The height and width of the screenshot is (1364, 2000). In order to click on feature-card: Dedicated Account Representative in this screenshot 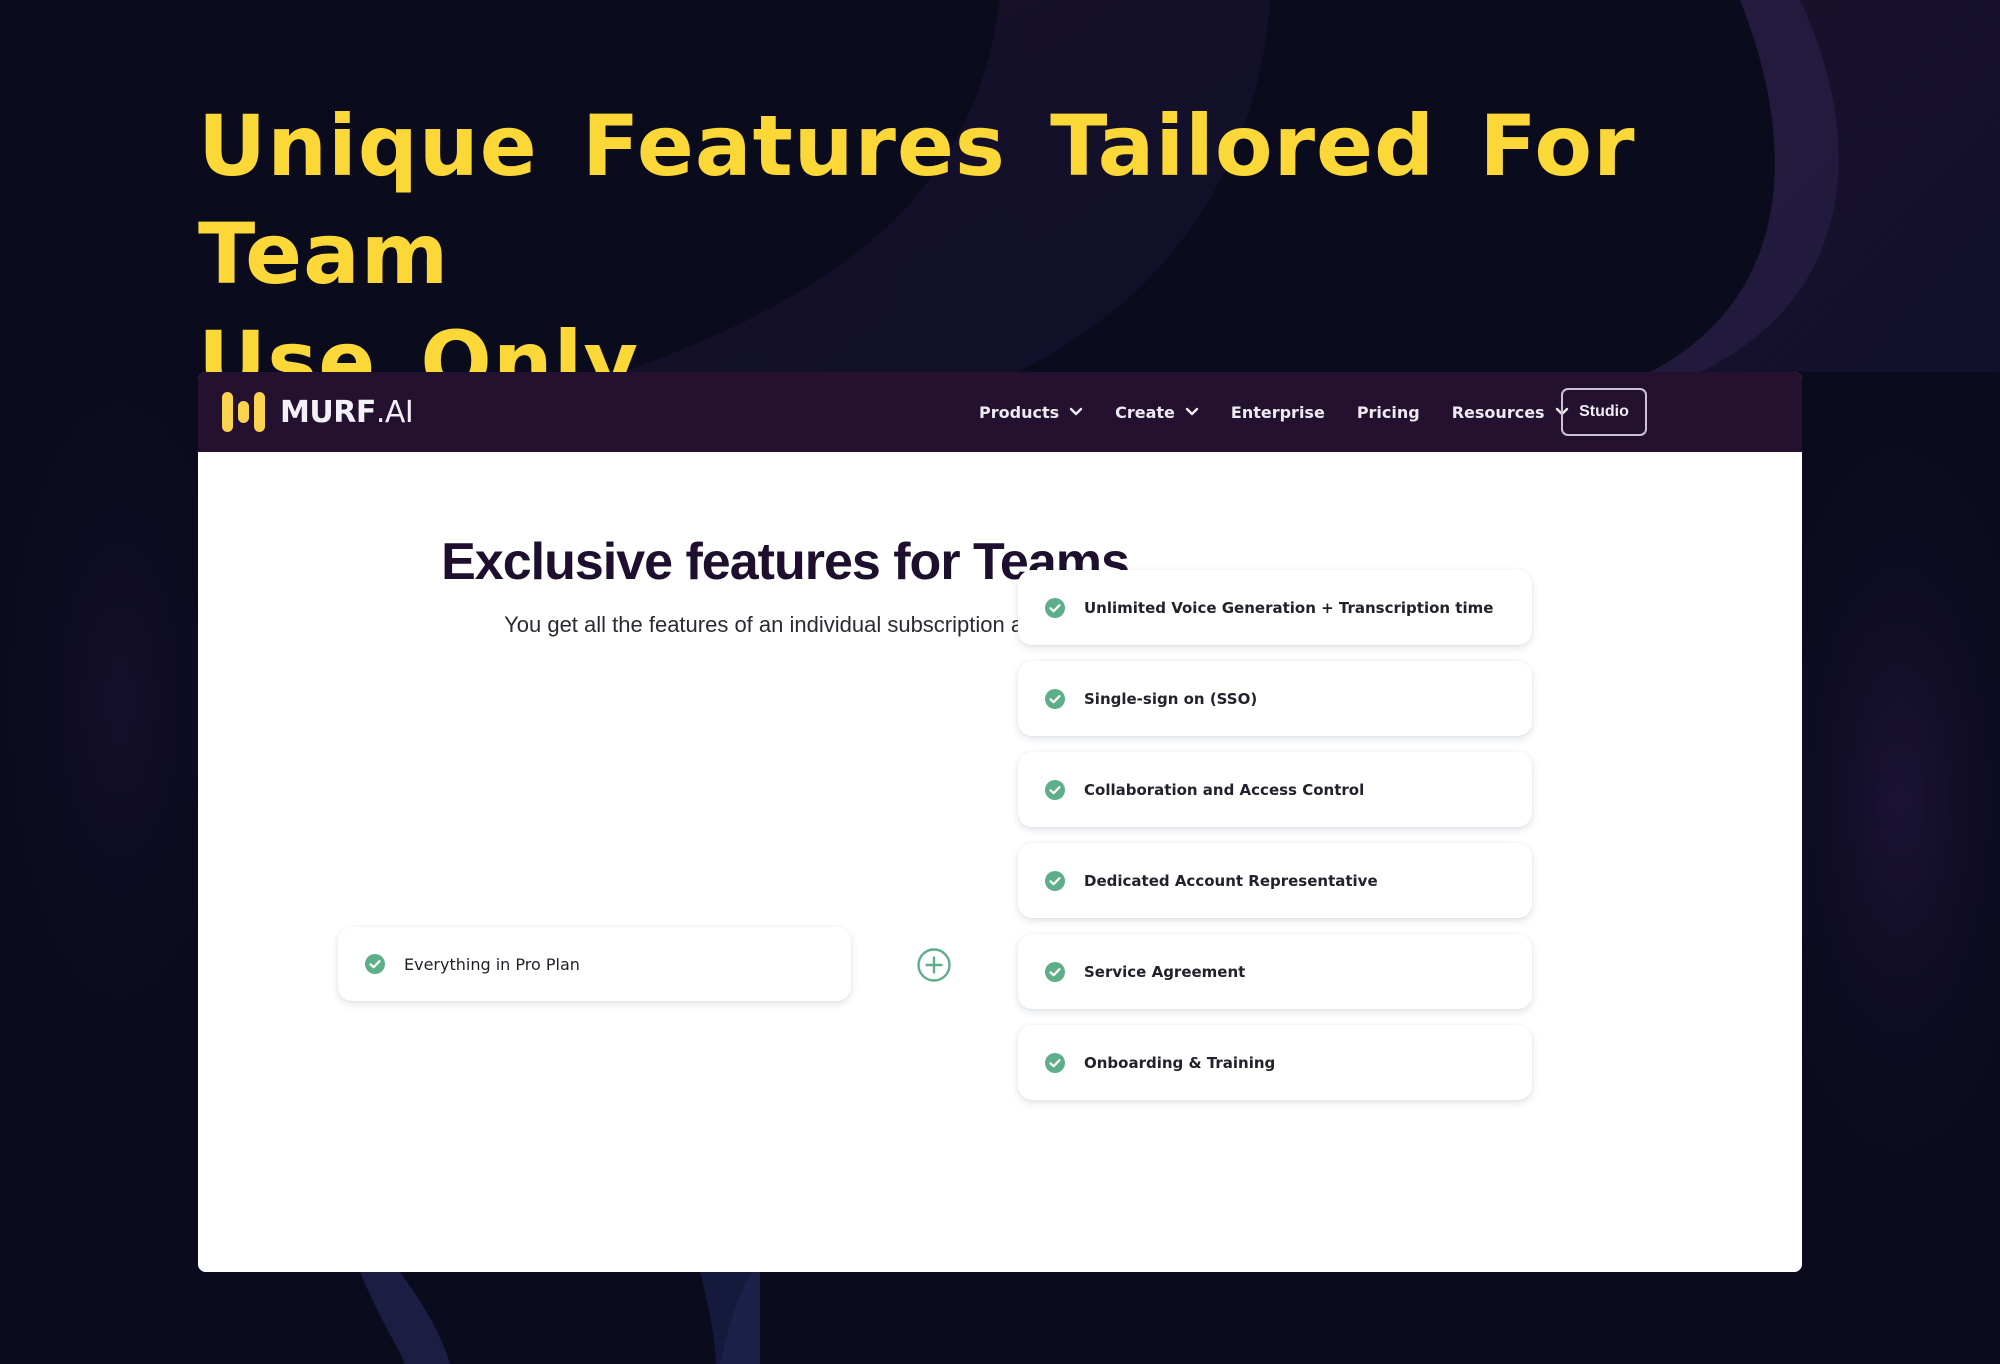, I will do `click(1275, 880)`.